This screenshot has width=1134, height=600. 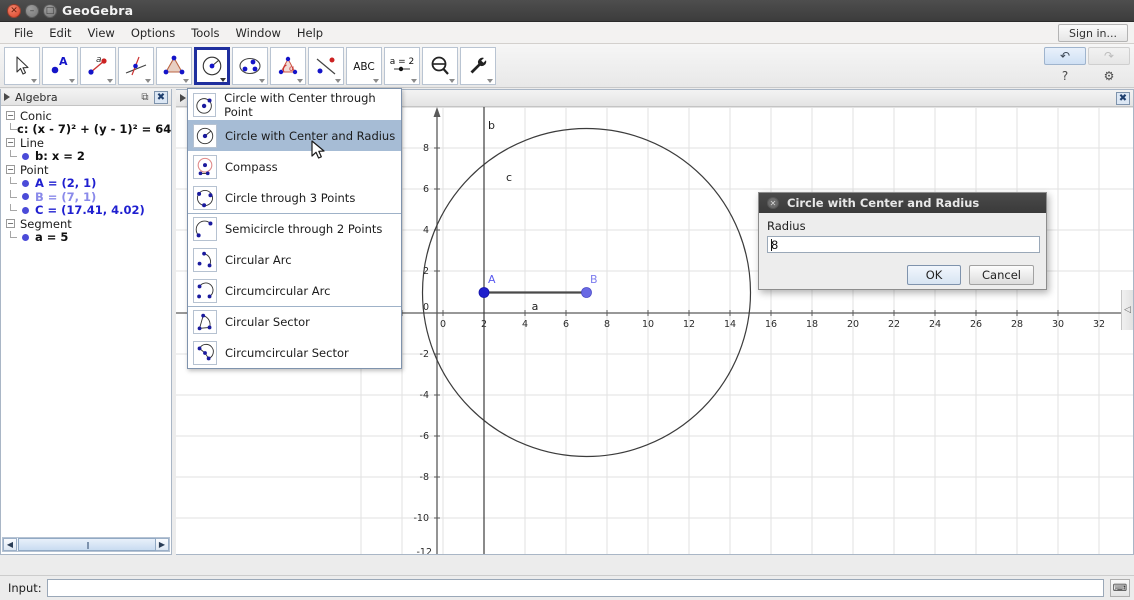 What do you see at coordinates (60, 33) in the screenshot?
I see `menu-edit: Edit` at bounding box center [60, 33].